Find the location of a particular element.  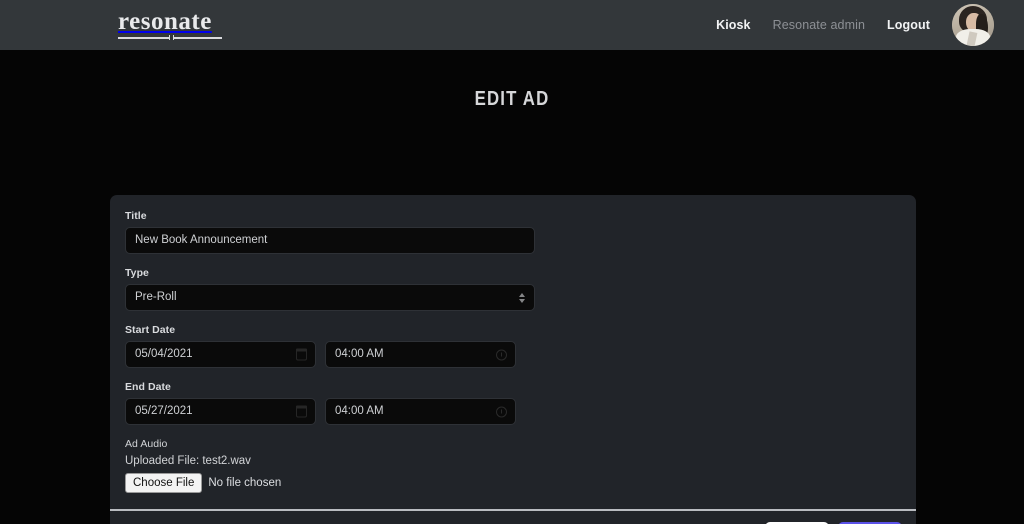

field-title: Title New Book Announcement is located at coordinates (513, 232).